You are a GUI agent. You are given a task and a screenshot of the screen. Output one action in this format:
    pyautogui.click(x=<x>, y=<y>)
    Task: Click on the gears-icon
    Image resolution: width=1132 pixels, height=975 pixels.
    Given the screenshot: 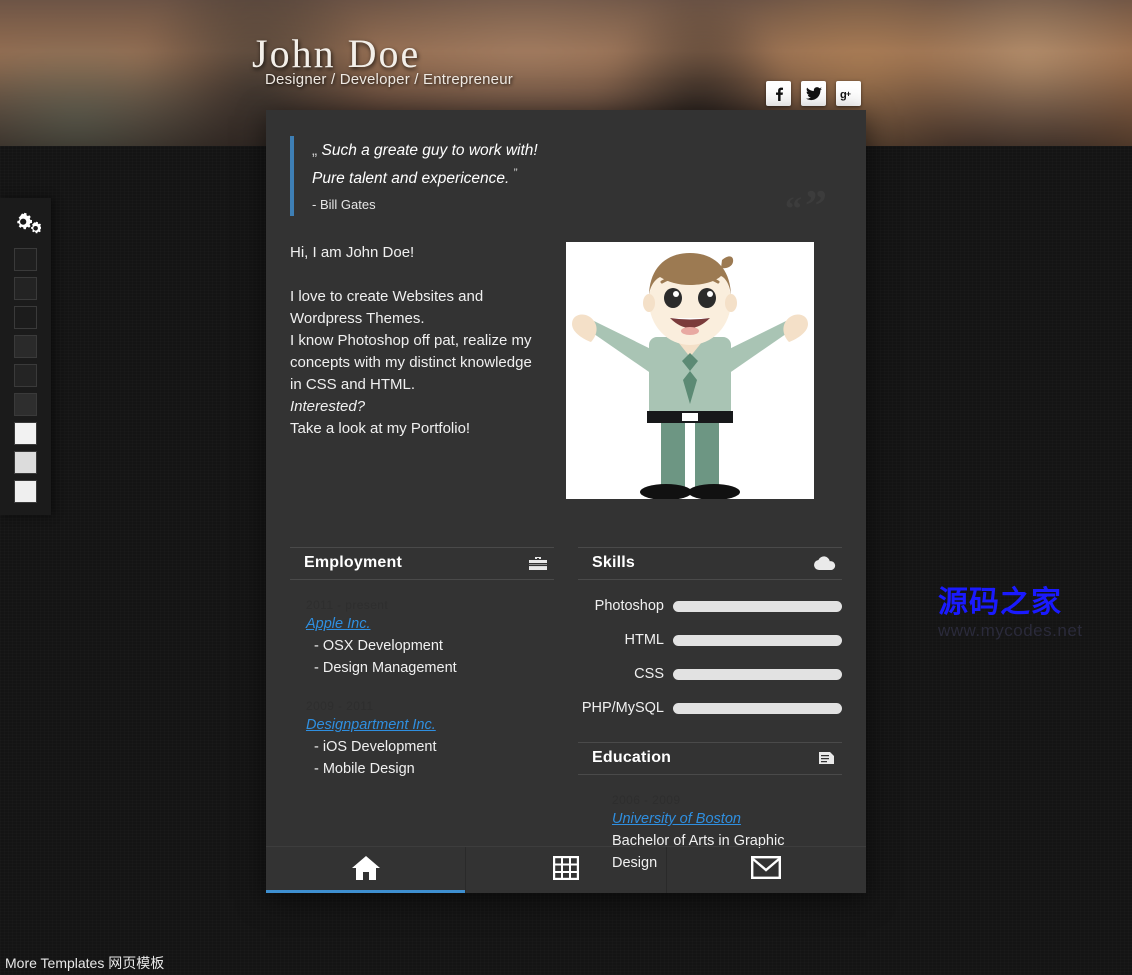 What is the action you would take?
    pyautogui.click(x=25, y=227)
    